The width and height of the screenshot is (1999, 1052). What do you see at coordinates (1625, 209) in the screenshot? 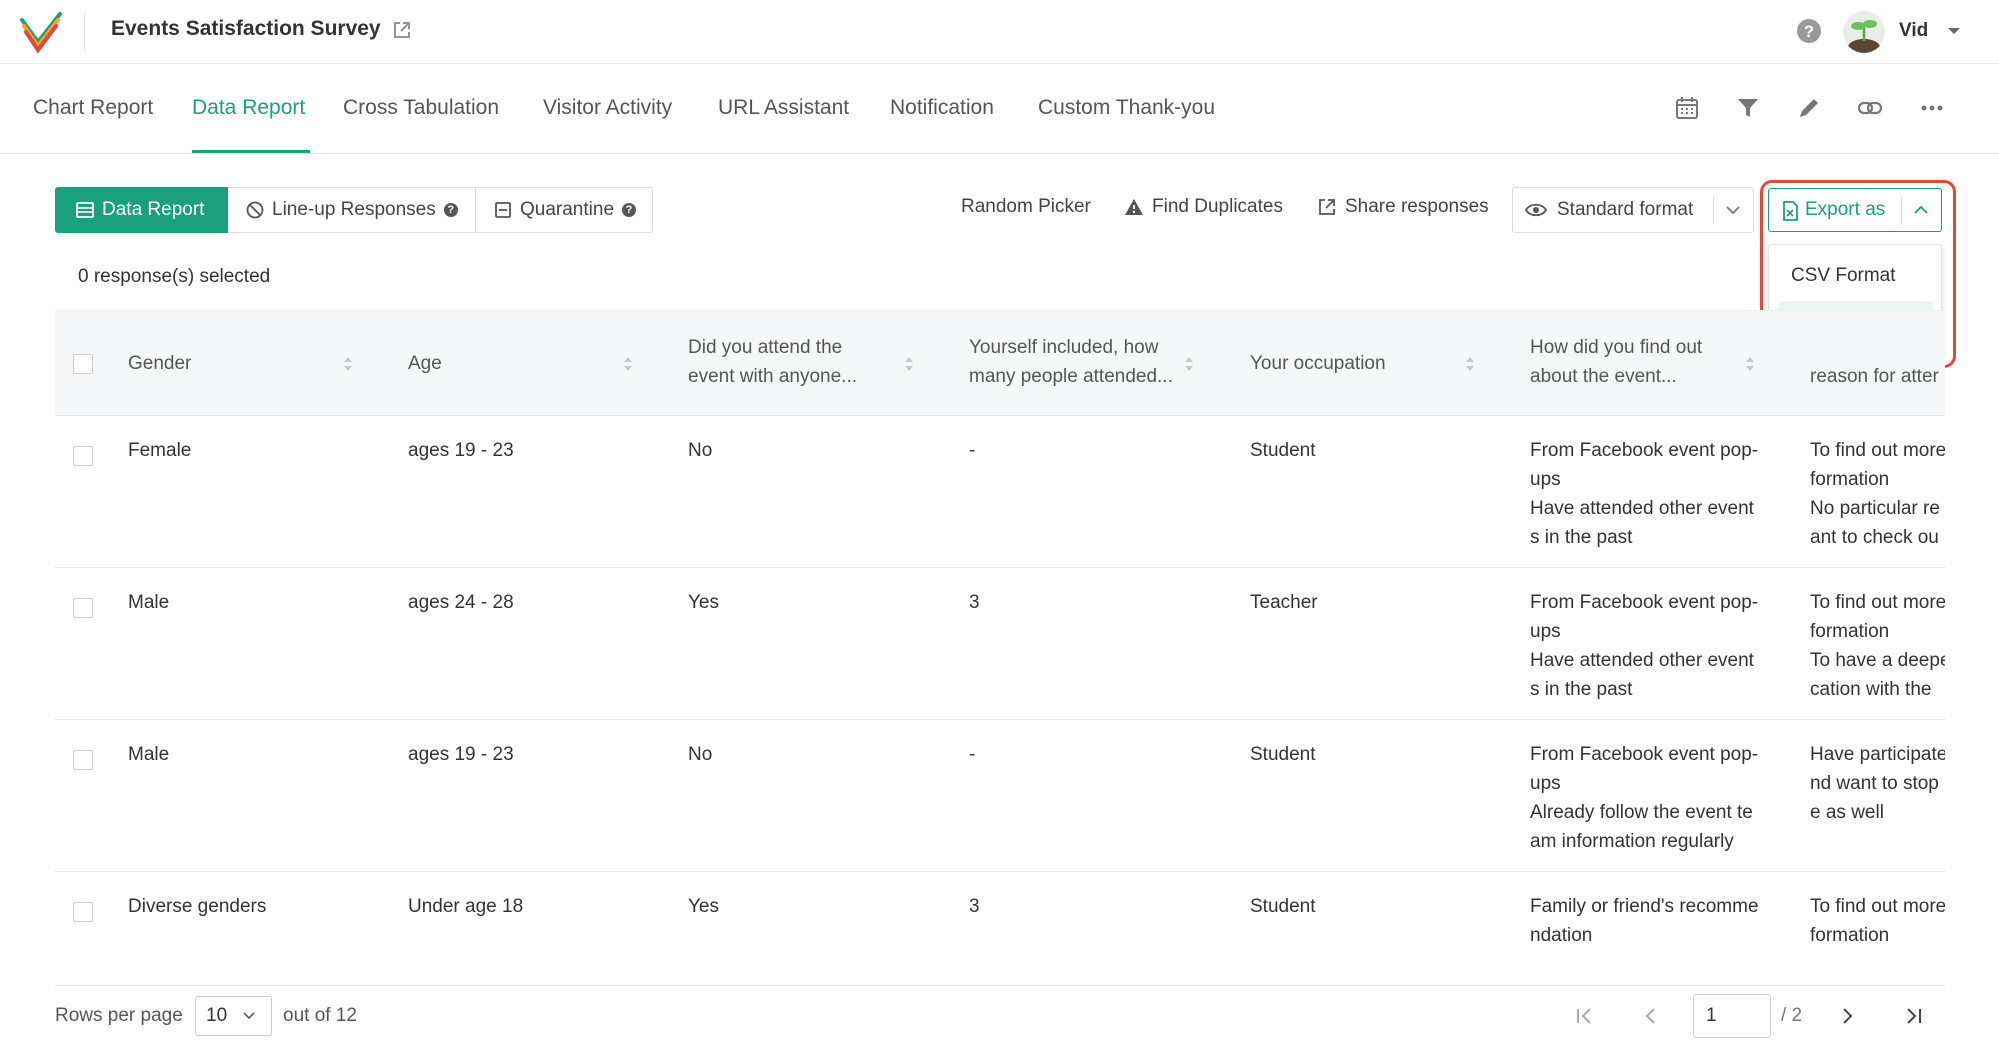
I see `standard-format-label: Standard format` at bounding box center [1625, 209].